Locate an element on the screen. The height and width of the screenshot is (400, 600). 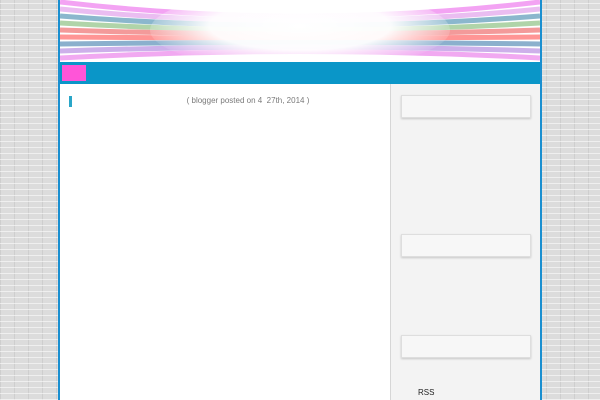
nav-item-block is located at coordinates (74, 73).